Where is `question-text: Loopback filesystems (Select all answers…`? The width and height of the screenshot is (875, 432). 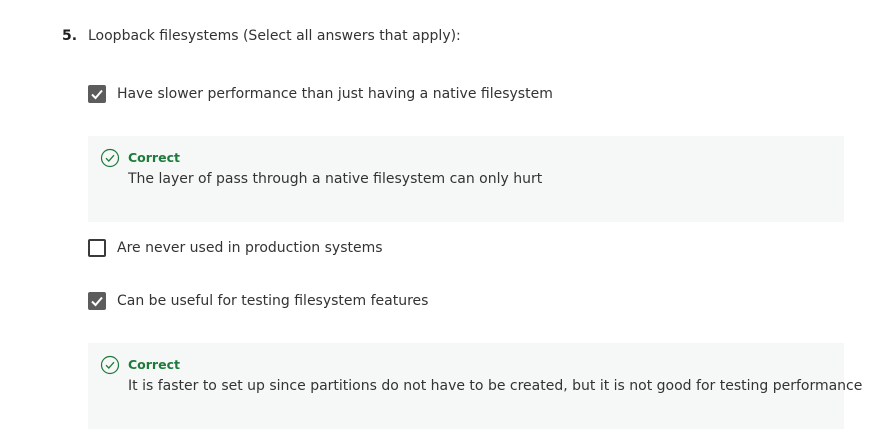
question-text: Loopback filesystems (Select all answers… is located at coordinates (274, 36).